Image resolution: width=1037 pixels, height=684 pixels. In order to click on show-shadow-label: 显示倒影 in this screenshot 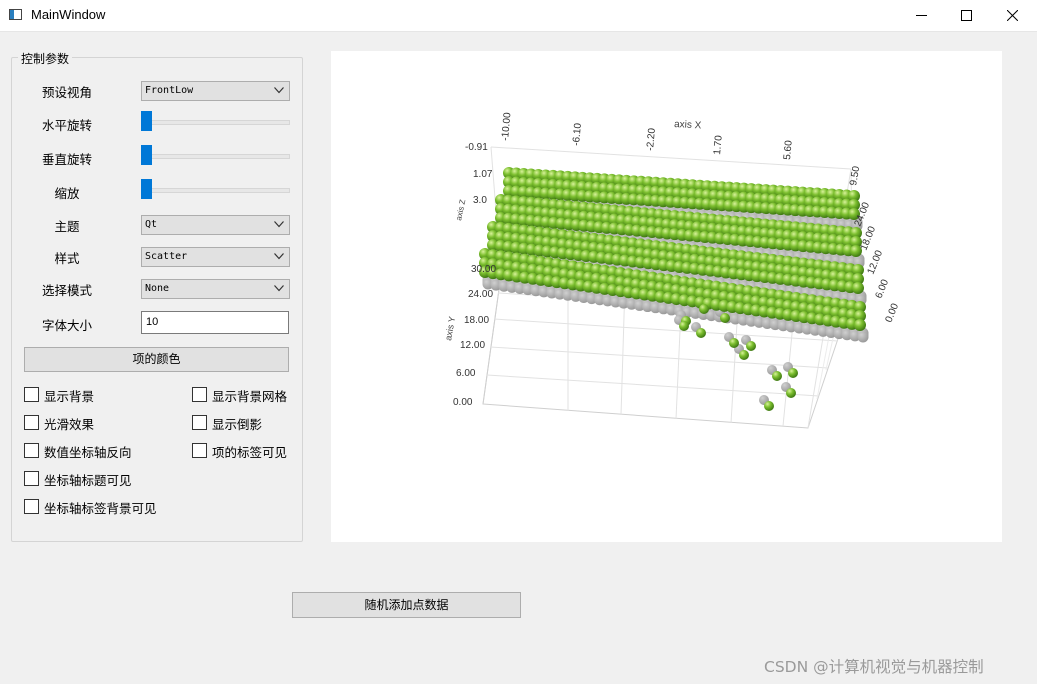, I will do `click(237, 424)`.